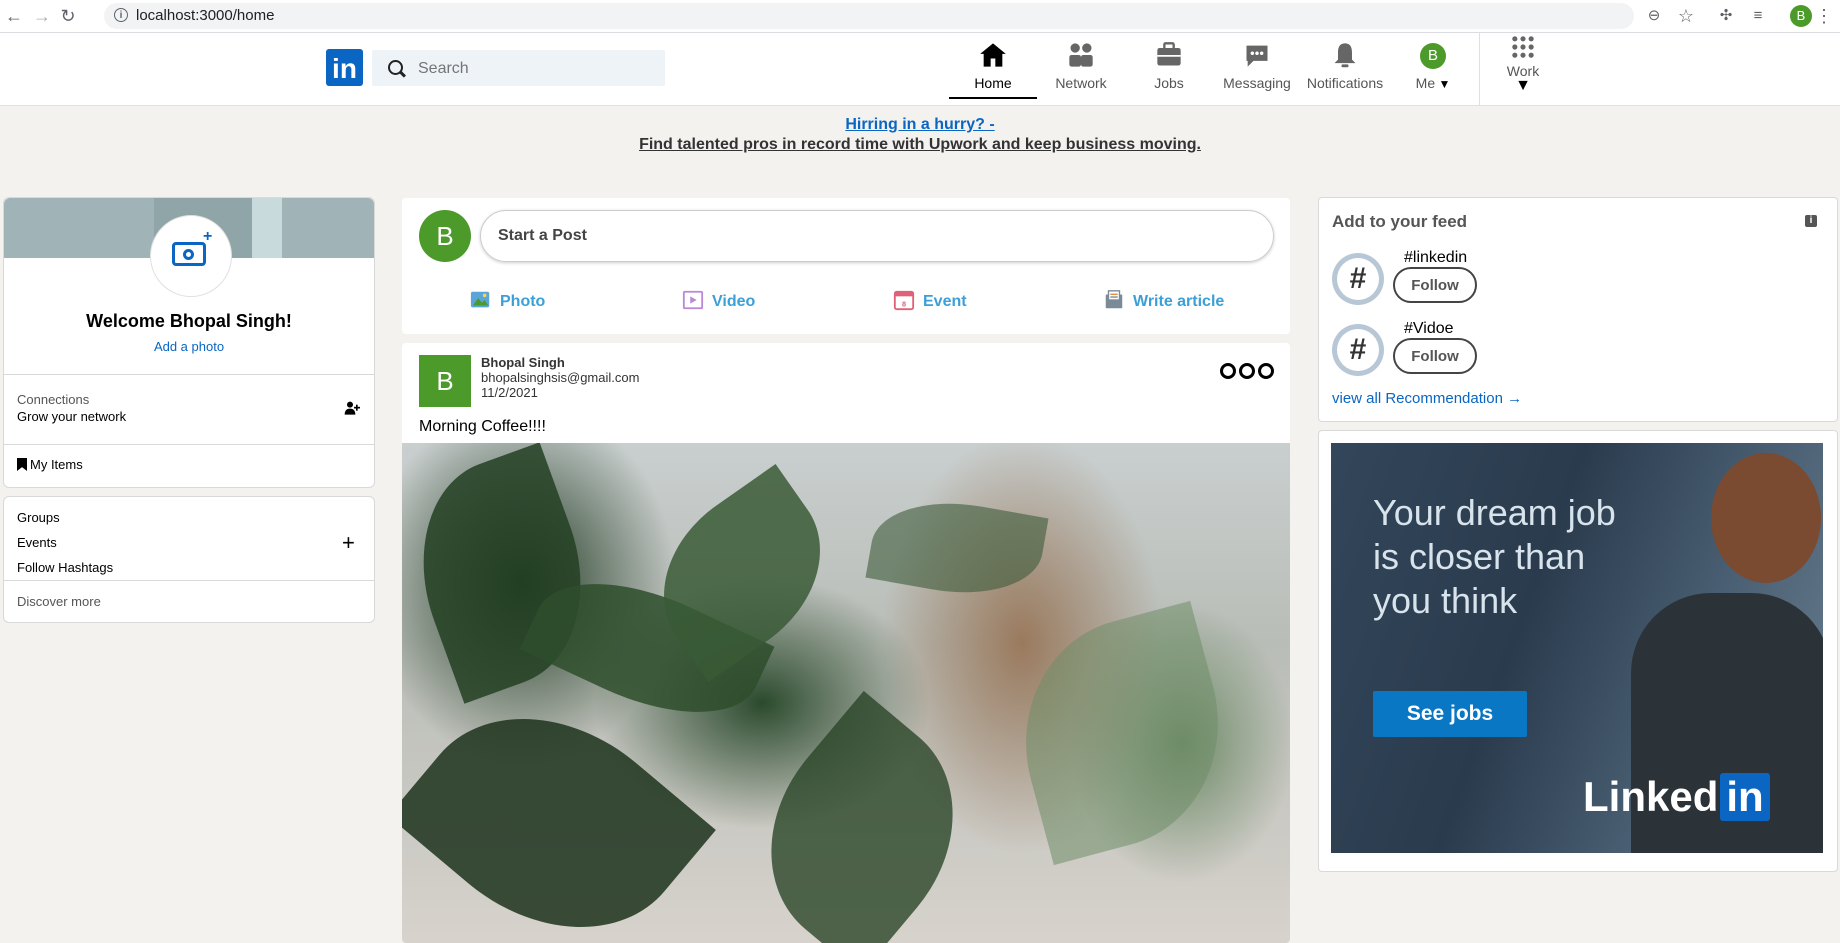  I want to click on info-icon: i, so click(1811, 221).